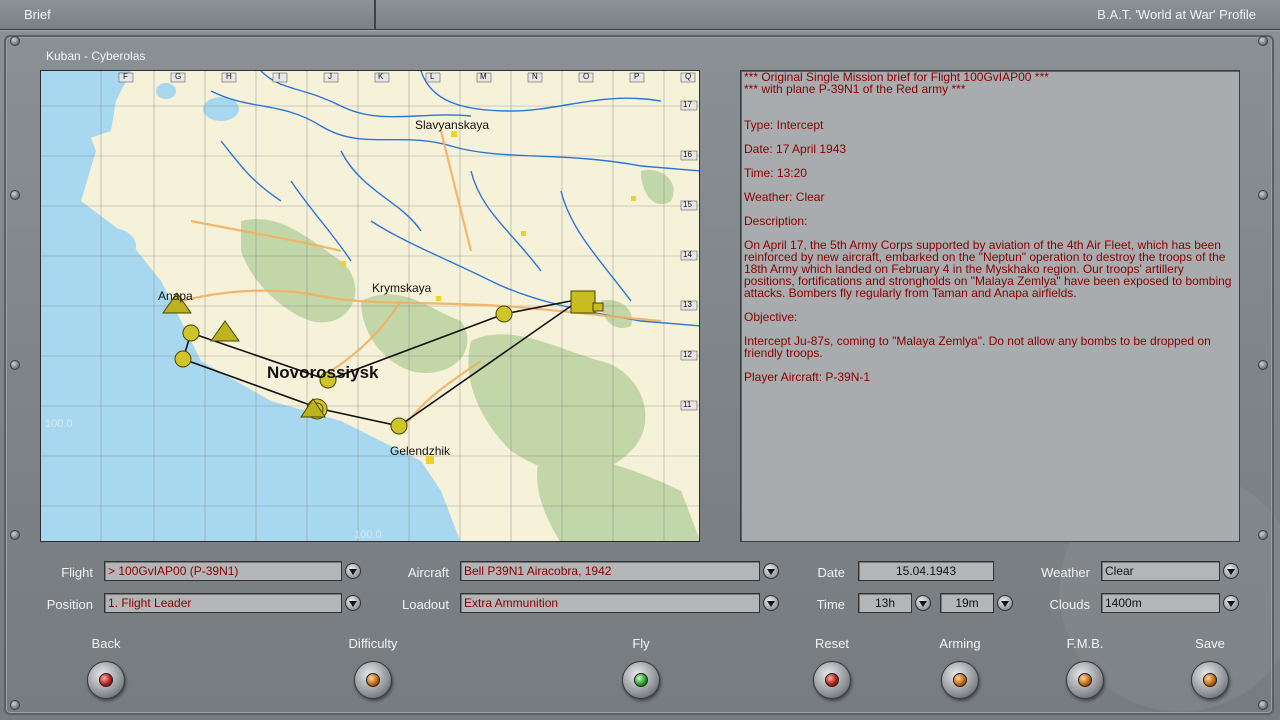 The width and height of the screenshot is (1280, 720). What do you see at coordinates (223, 571) in the screenshot?
I see `flight-select: > 100GvIAP00 (P-39N1)` at bounding box center [223, 571].